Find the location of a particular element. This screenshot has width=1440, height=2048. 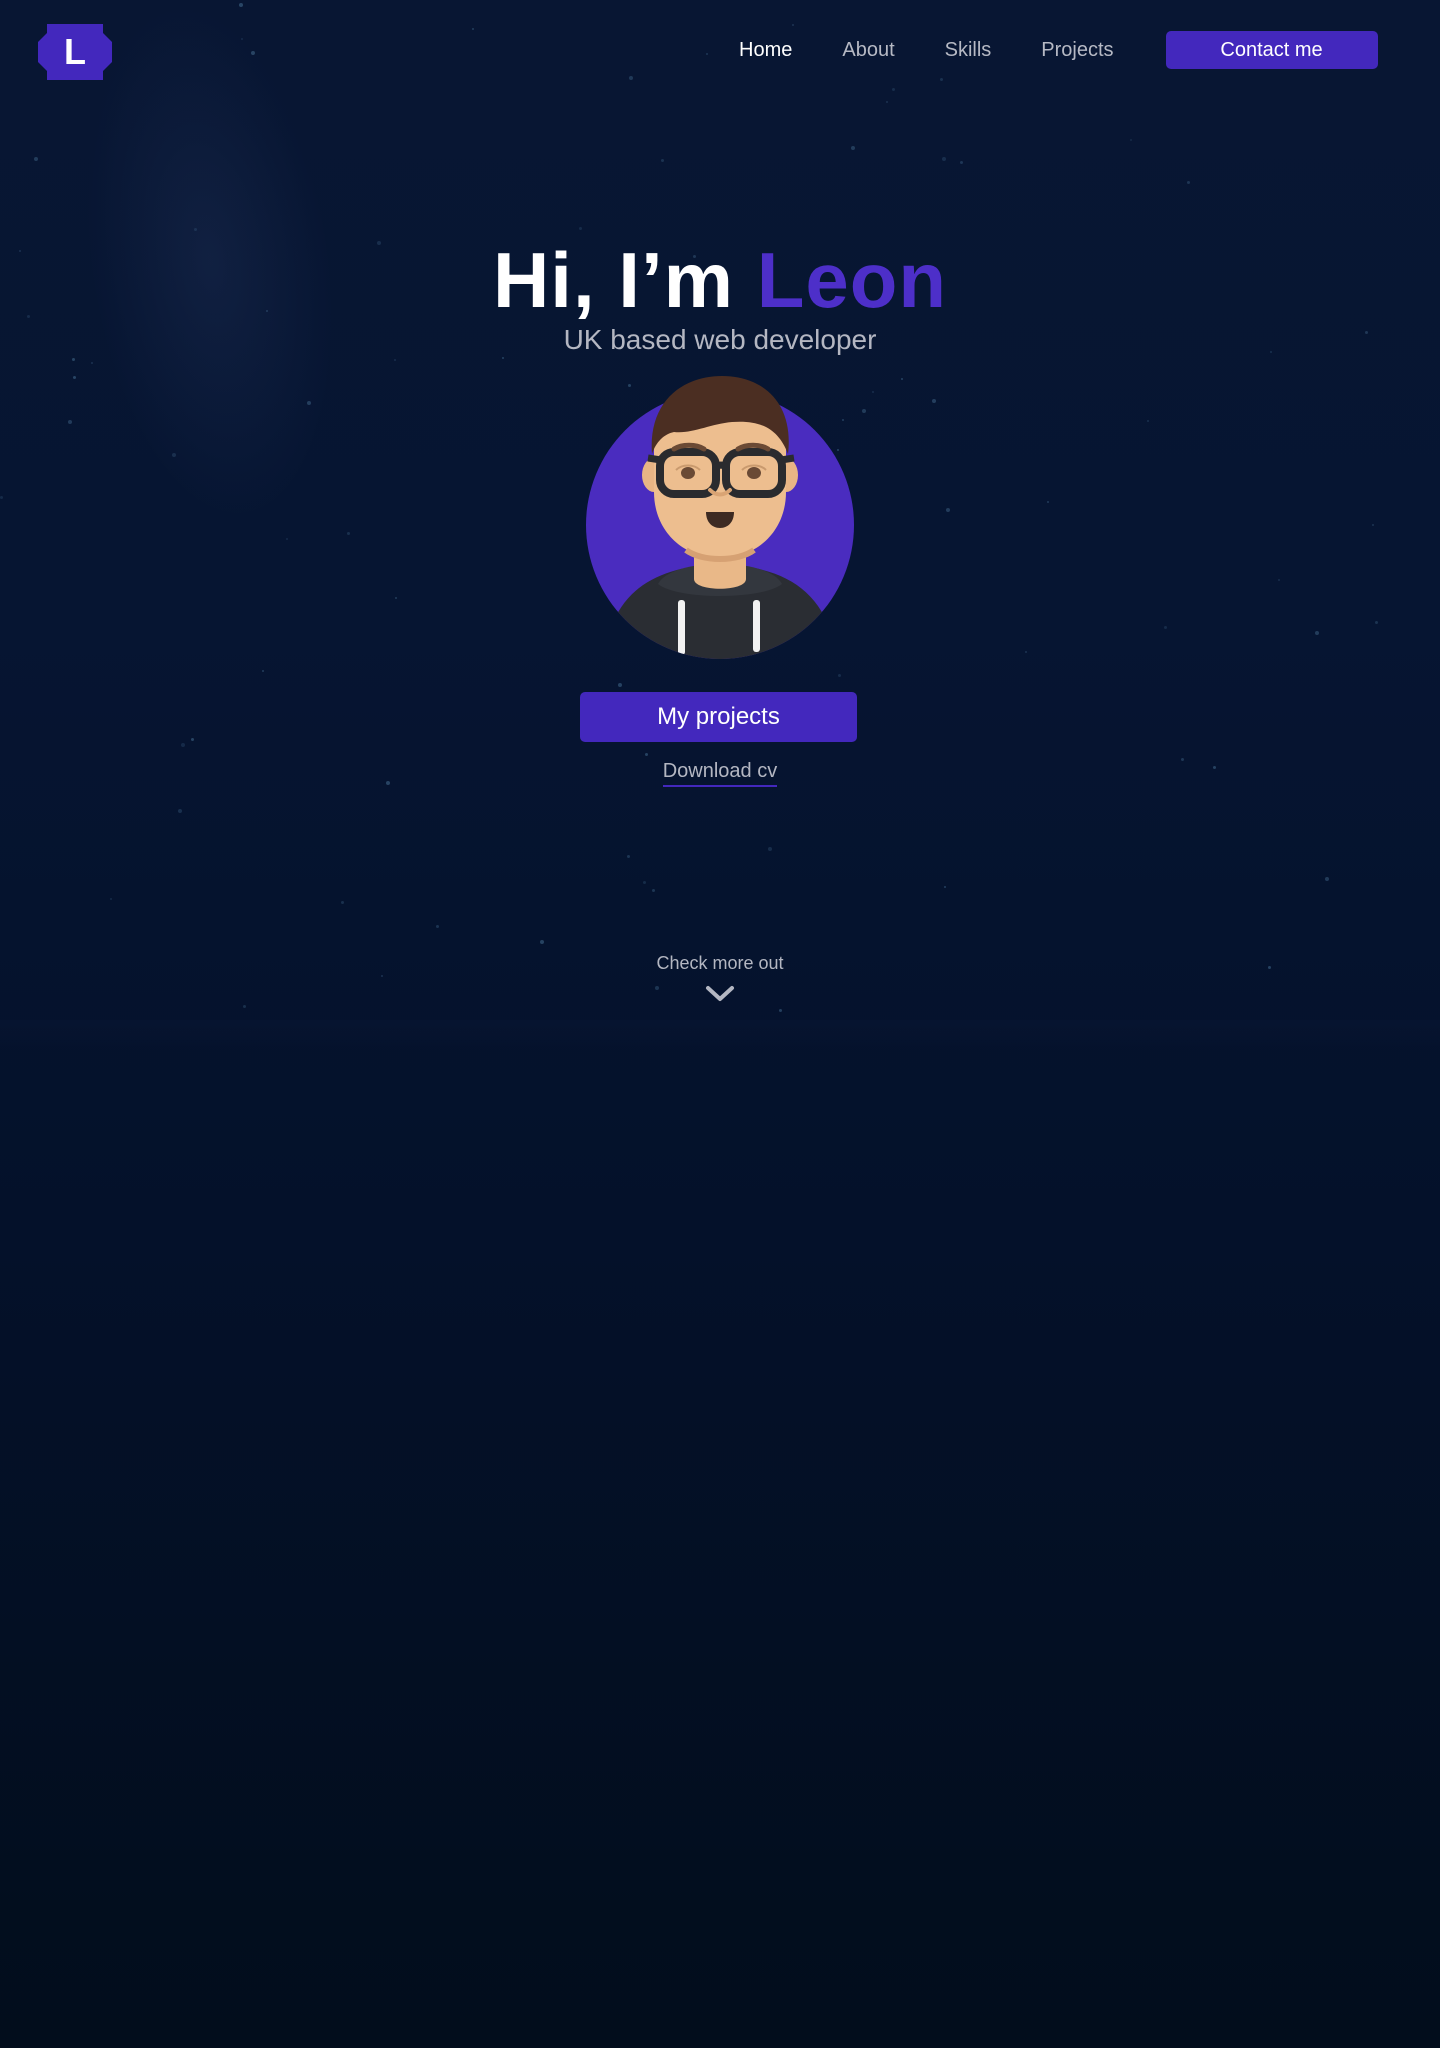

logo-letter: L is located at coordinates (75, 51).